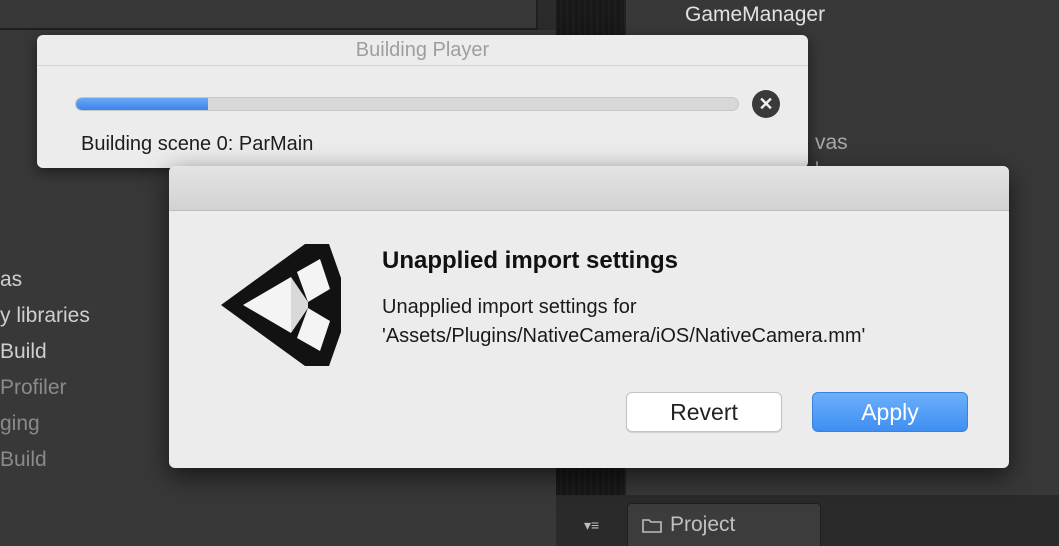 The height and width of the screenshot is (546, 1059). Describe the element at coordinates (704, 412) in the screenshot. I see `revert-button: Revert` at that location.